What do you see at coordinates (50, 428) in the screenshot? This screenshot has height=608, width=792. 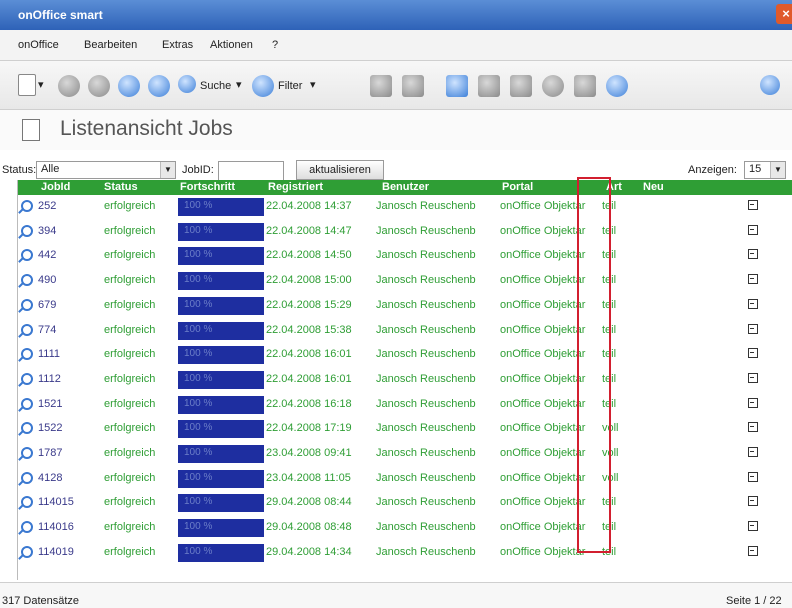 I see `cell-jobid: 1522` at bounding box center [50, 428].